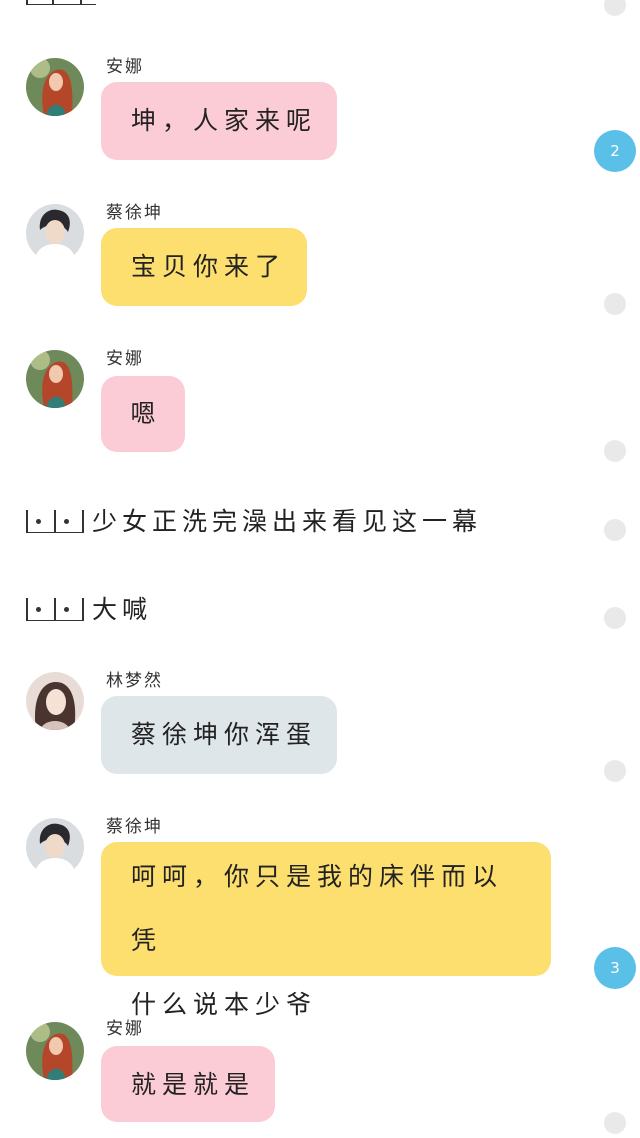 The width and height of the screenshot is (640, 1138). Describe the element at coordinates (615, 968) in the screenshot. I see `comment-count-badge: 3` at that location.